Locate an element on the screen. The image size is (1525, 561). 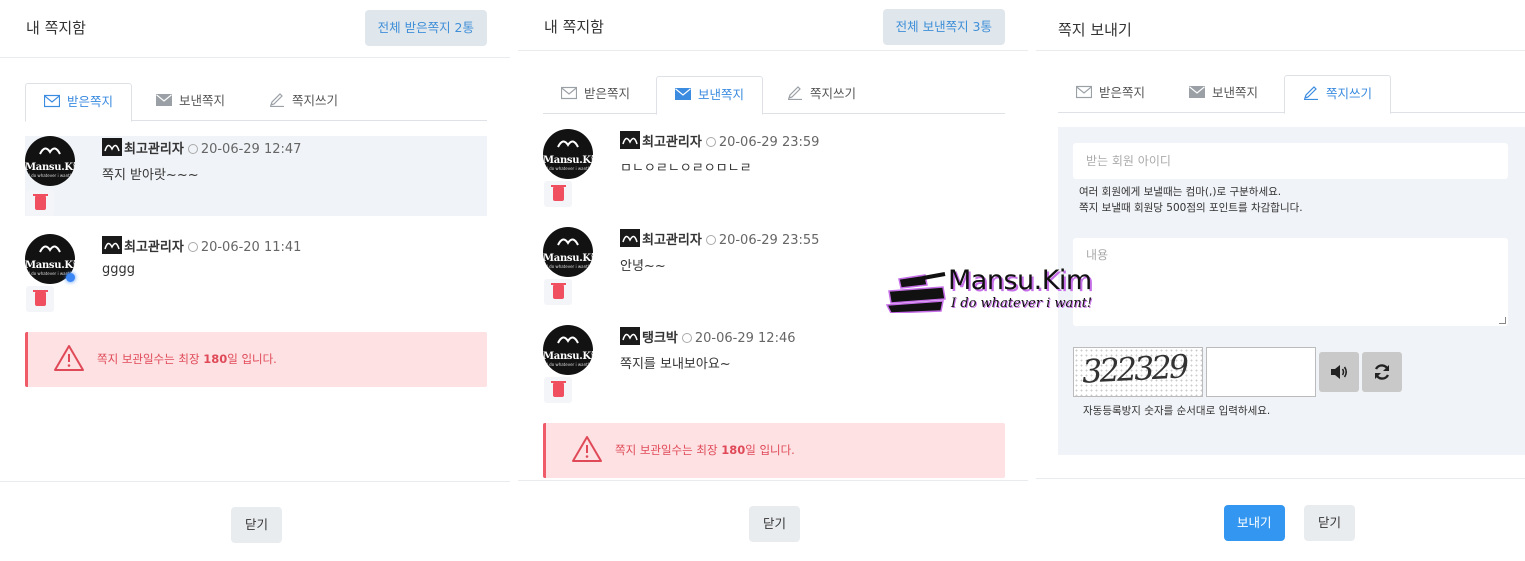
captcha-audio-button is located at coordinates (1339, 372).